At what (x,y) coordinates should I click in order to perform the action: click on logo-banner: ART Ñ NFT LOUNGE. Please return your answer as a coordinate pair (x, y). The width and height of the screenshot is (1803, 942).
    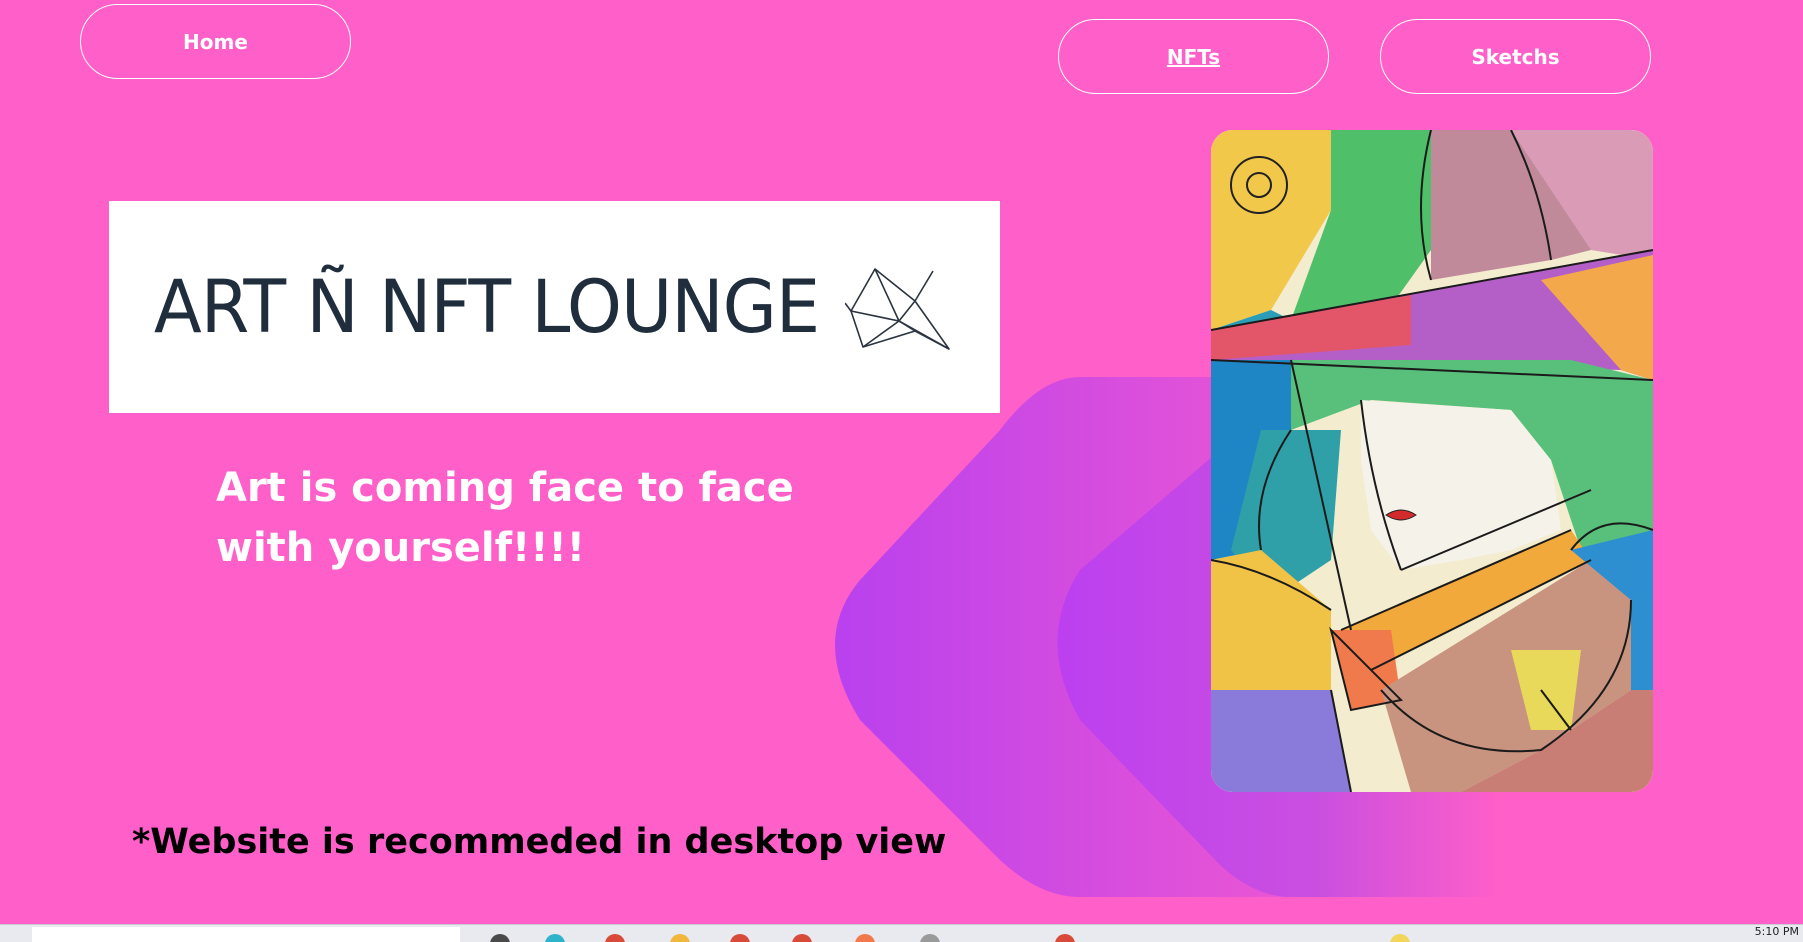
    Looking at the image, I should click on (554, 307).